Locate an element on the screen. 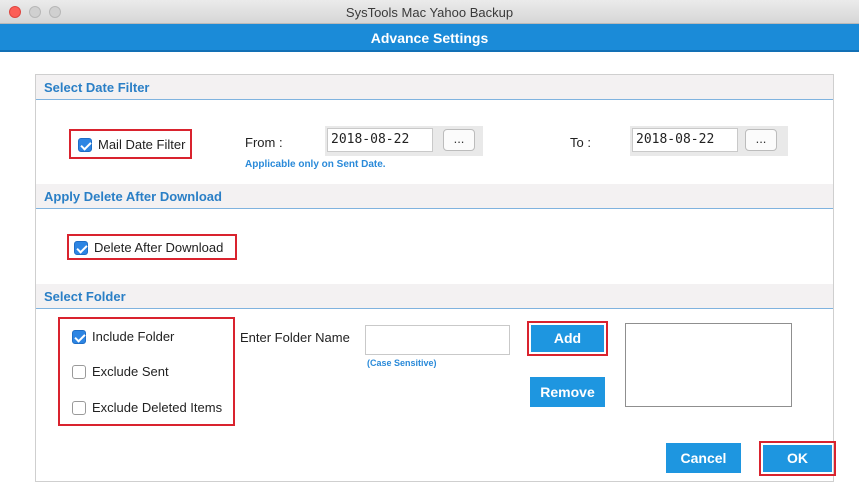 The width and height of the screenshot is (859, 499). exclude-deleted-items-checkbox: Exclude Deleted Items is located at coordinates (147, 407).